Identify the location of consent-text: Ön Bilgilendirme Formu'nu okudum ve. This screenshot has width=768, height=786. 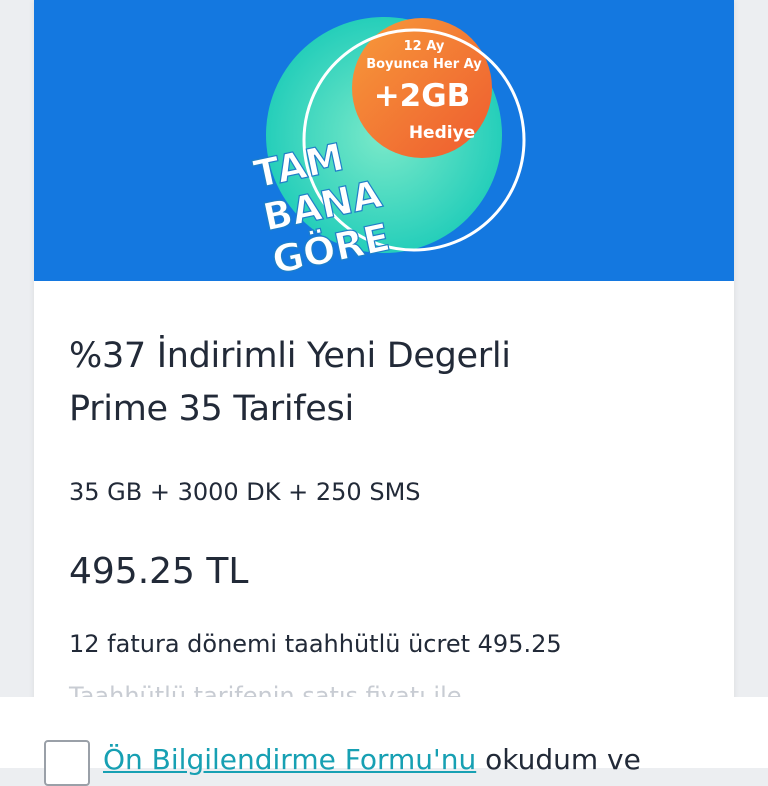
(372, 759).